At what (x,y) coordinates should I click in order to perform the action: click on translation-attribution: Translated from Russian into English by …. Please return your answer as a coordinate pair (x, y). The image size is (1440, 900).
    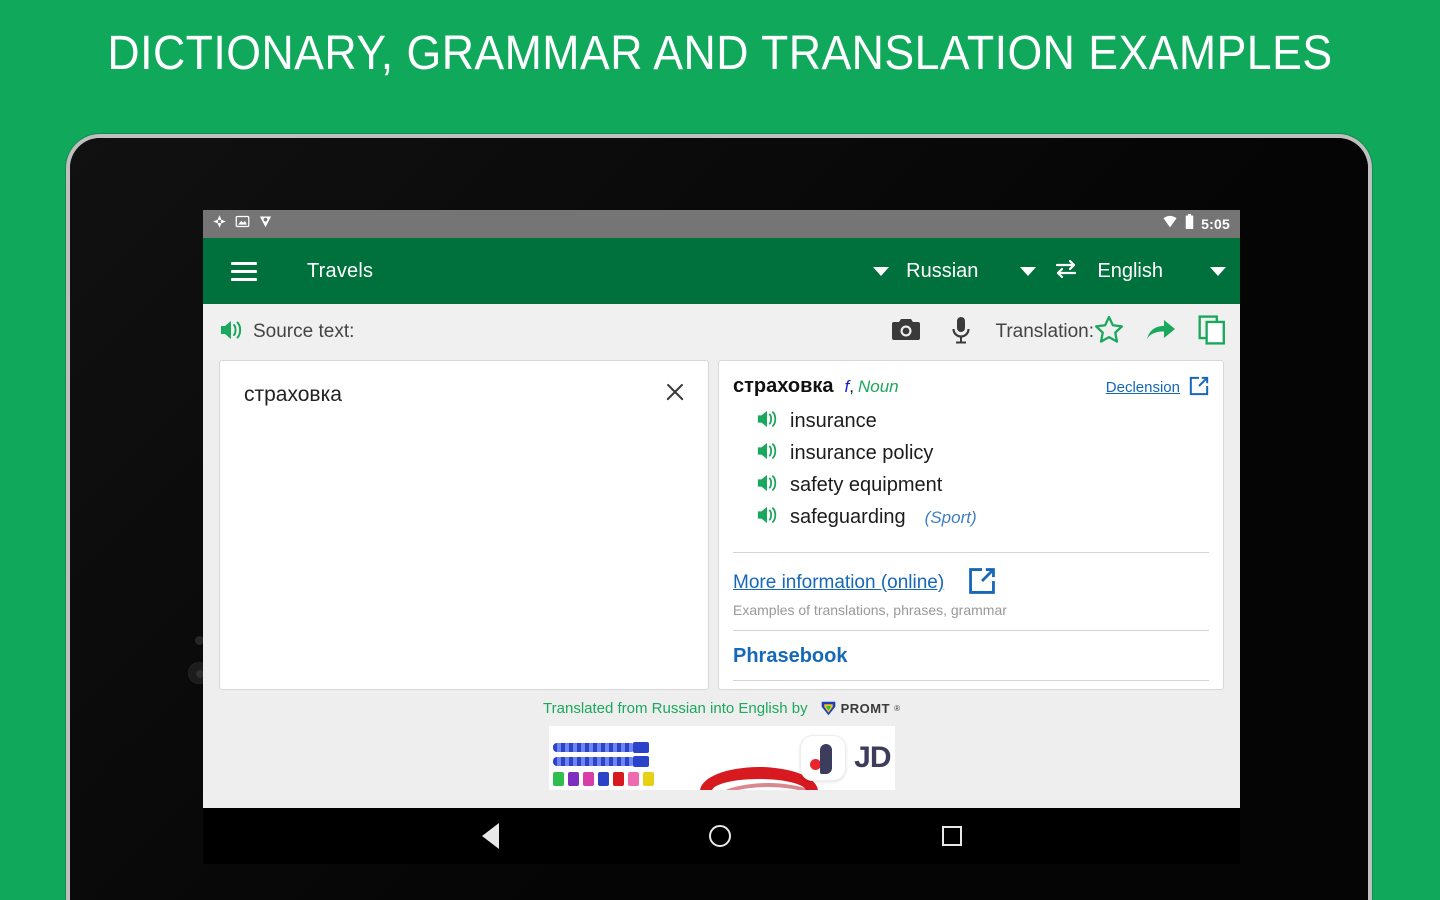
    Looking at the image, I should click on (721, 708).